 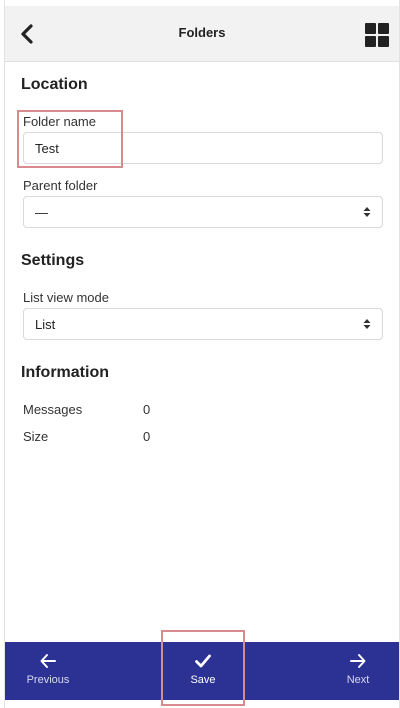 I want to click on list-view-mode-value: List, so click(x=45, y=324).